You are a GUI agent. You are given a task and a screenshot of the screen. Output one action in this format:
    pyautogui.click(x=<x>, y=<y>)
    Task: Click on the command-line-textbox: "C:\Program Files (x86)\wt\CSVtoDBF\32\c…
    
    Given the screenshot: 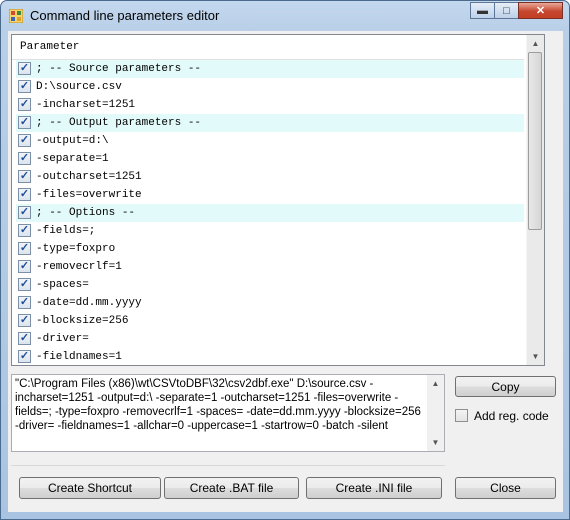 What is the action you would take?
    pyautogui.click(x=228, y=413)
    